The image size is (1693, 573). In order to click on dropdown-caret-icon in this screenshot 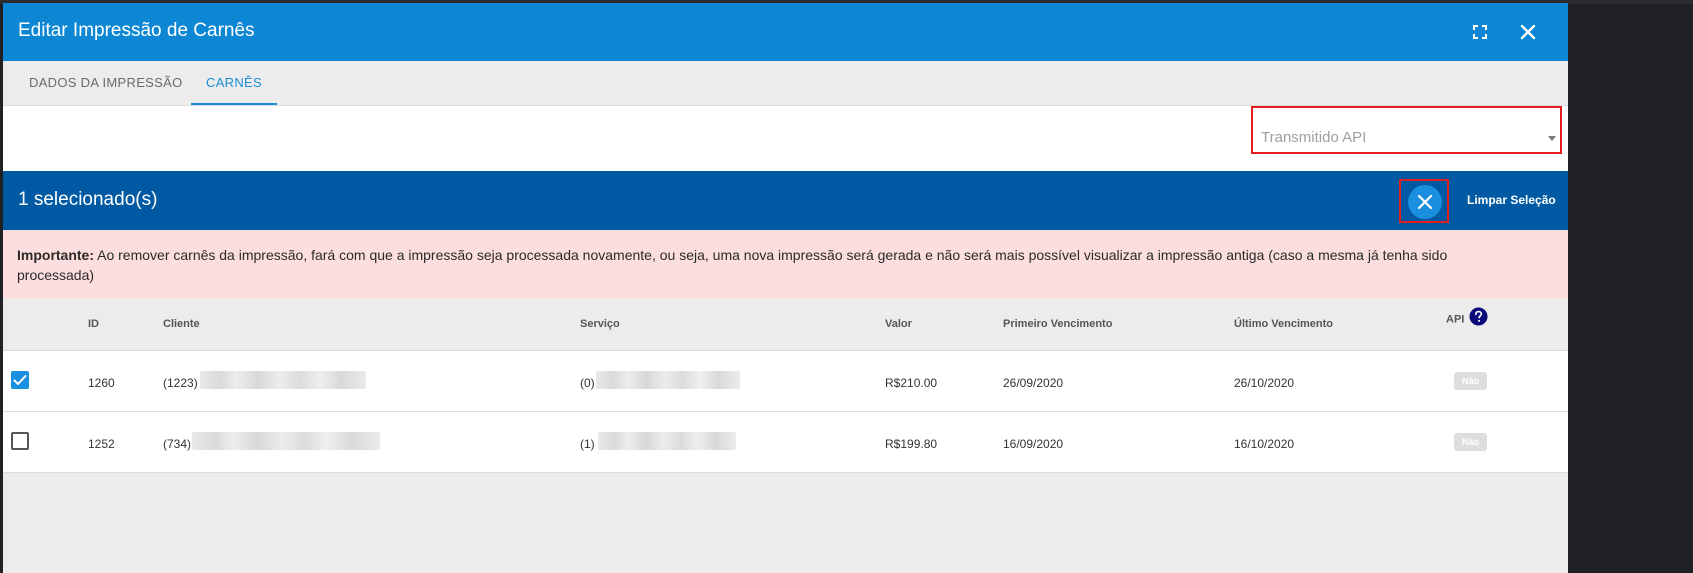, I will do `click(1552, 138)`.